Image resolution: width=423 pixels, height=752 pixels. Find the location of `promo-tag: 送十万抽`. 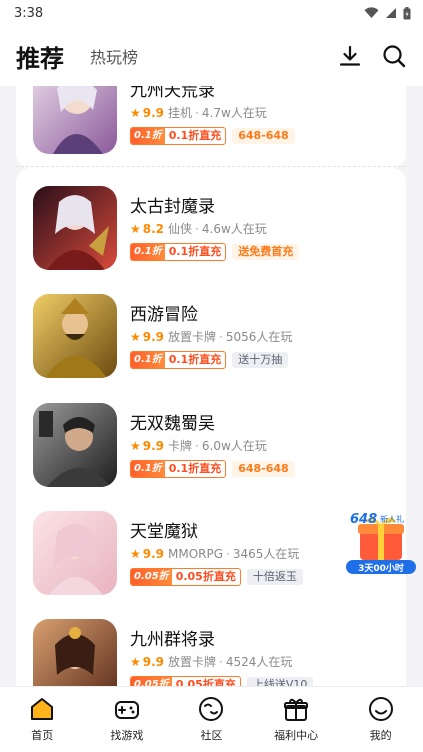

promo-tag: 送十万抽 is located at coordinates (260, 360).